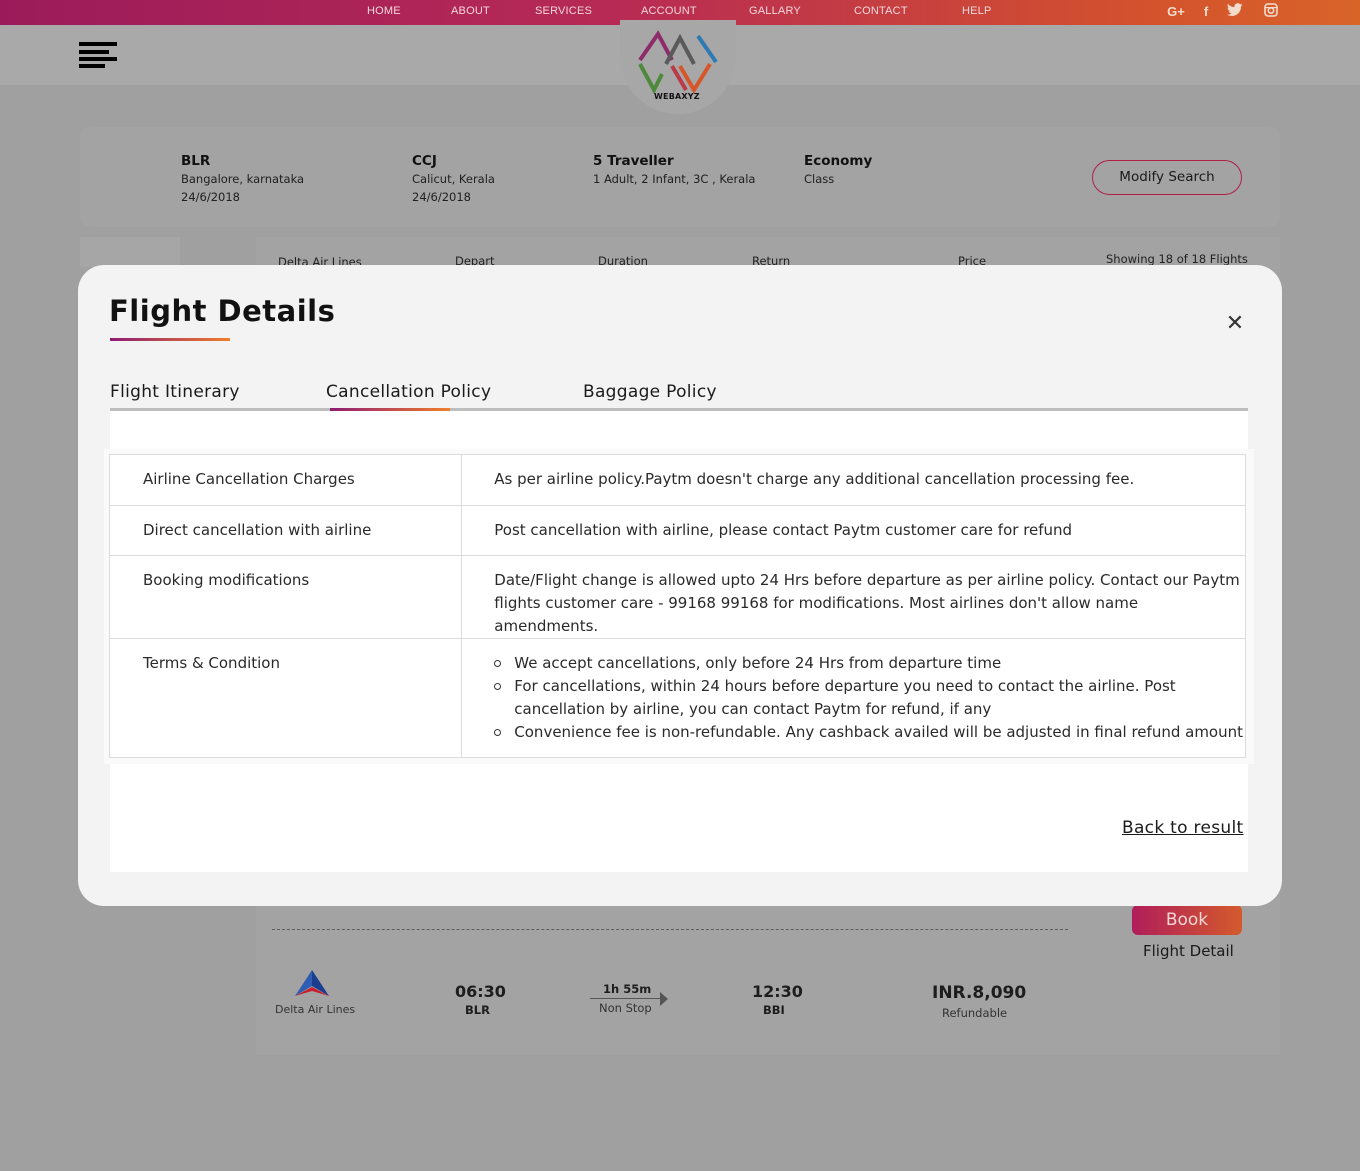  I want to click on destination-code: CCJ, so click(424, 161).